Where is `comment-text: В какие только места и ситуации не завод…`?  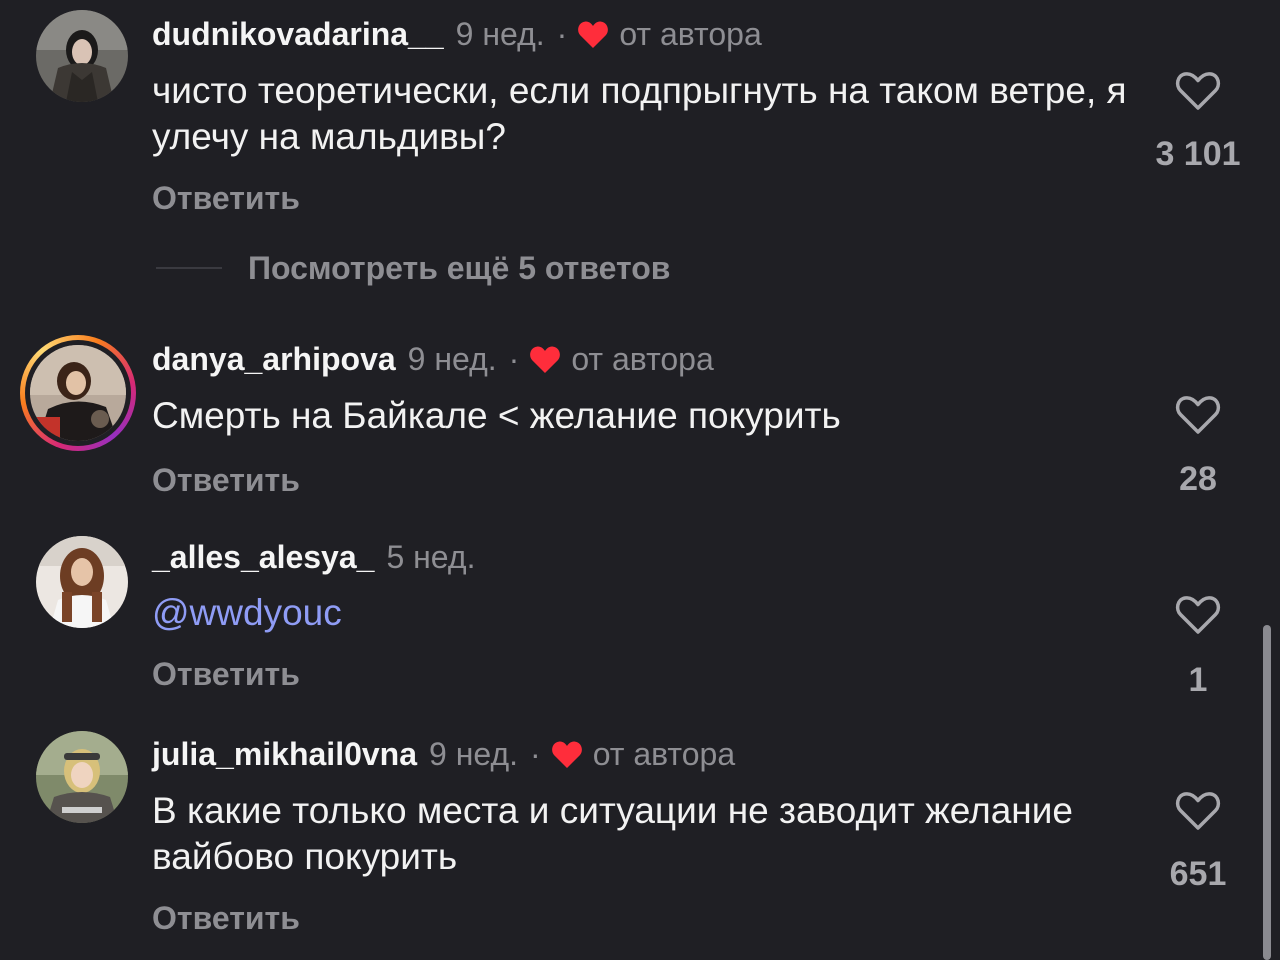
comment-text: В какие только места и ситуации не завод… is located at coordinates (612, 833).